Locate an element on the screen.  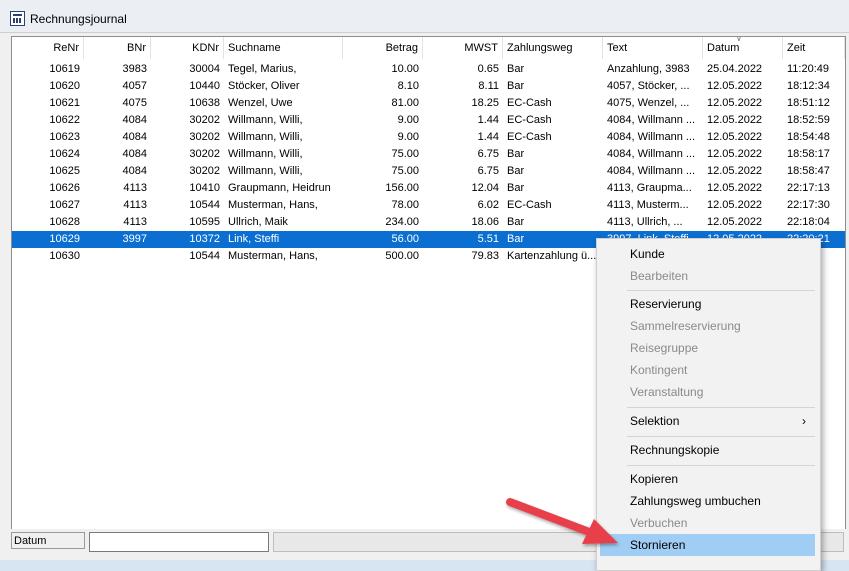
column-header-datum: Datum is located at coordinates (743, 48).